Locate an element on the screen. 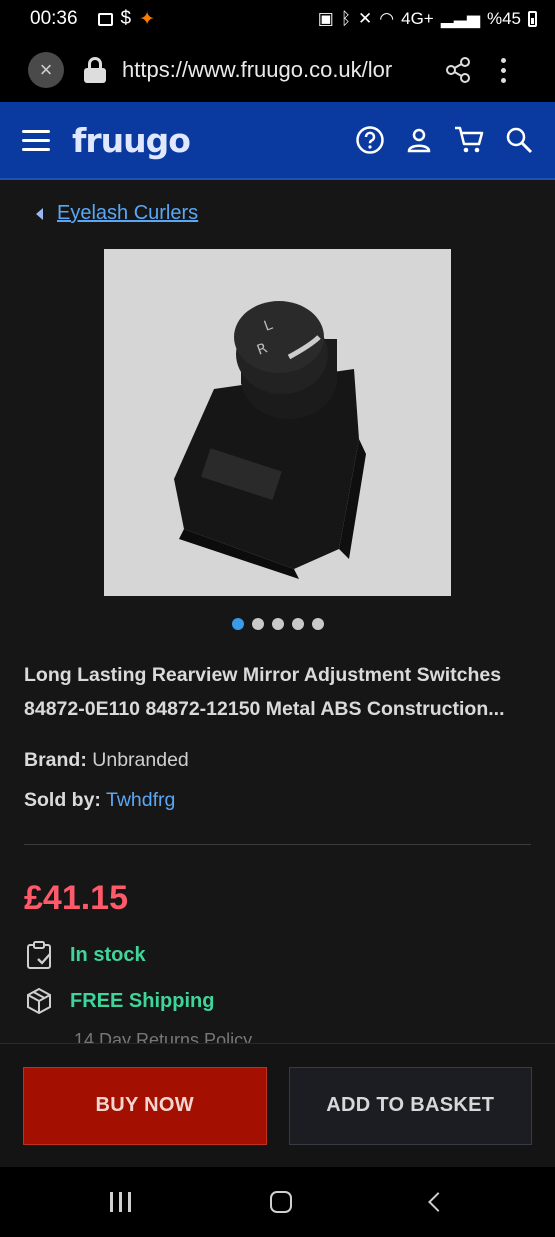  brand-label: Brand: is located at coordinates (55, 760).